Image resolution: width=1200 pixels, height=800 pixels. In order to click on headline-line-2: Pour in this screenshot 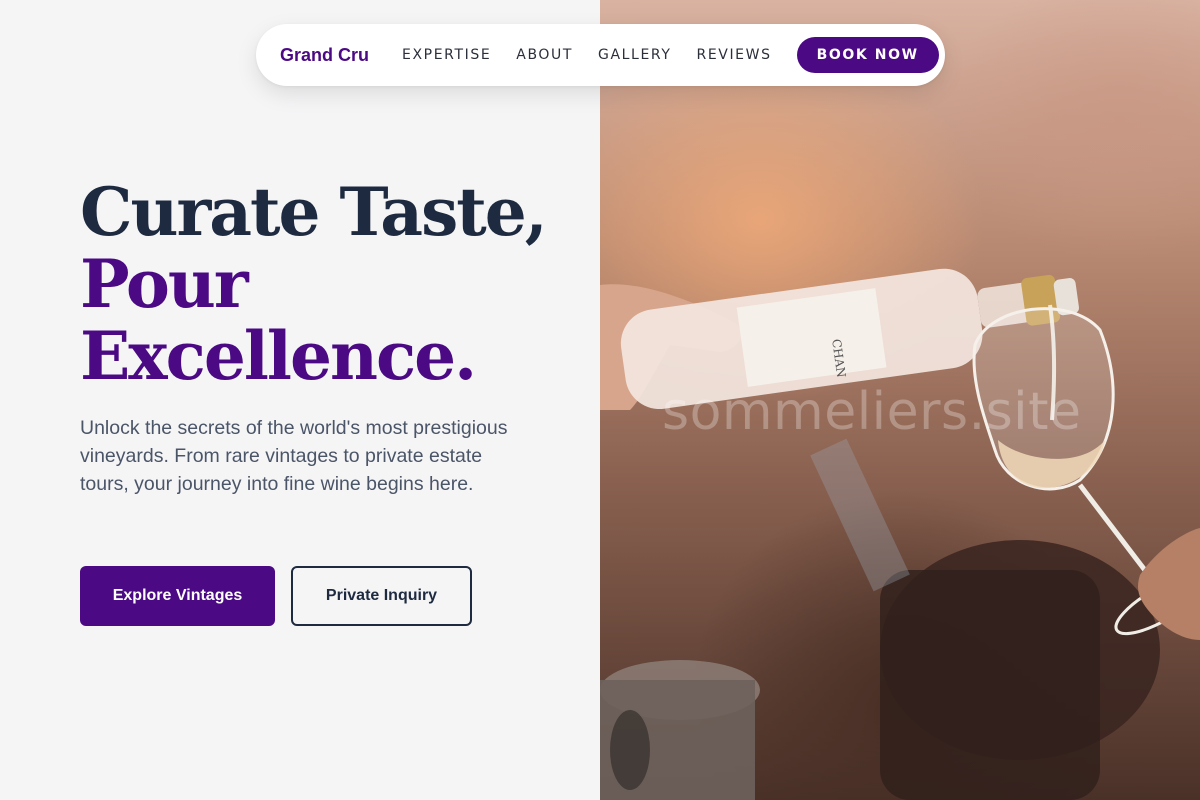, I will do `click(164, 284)`.